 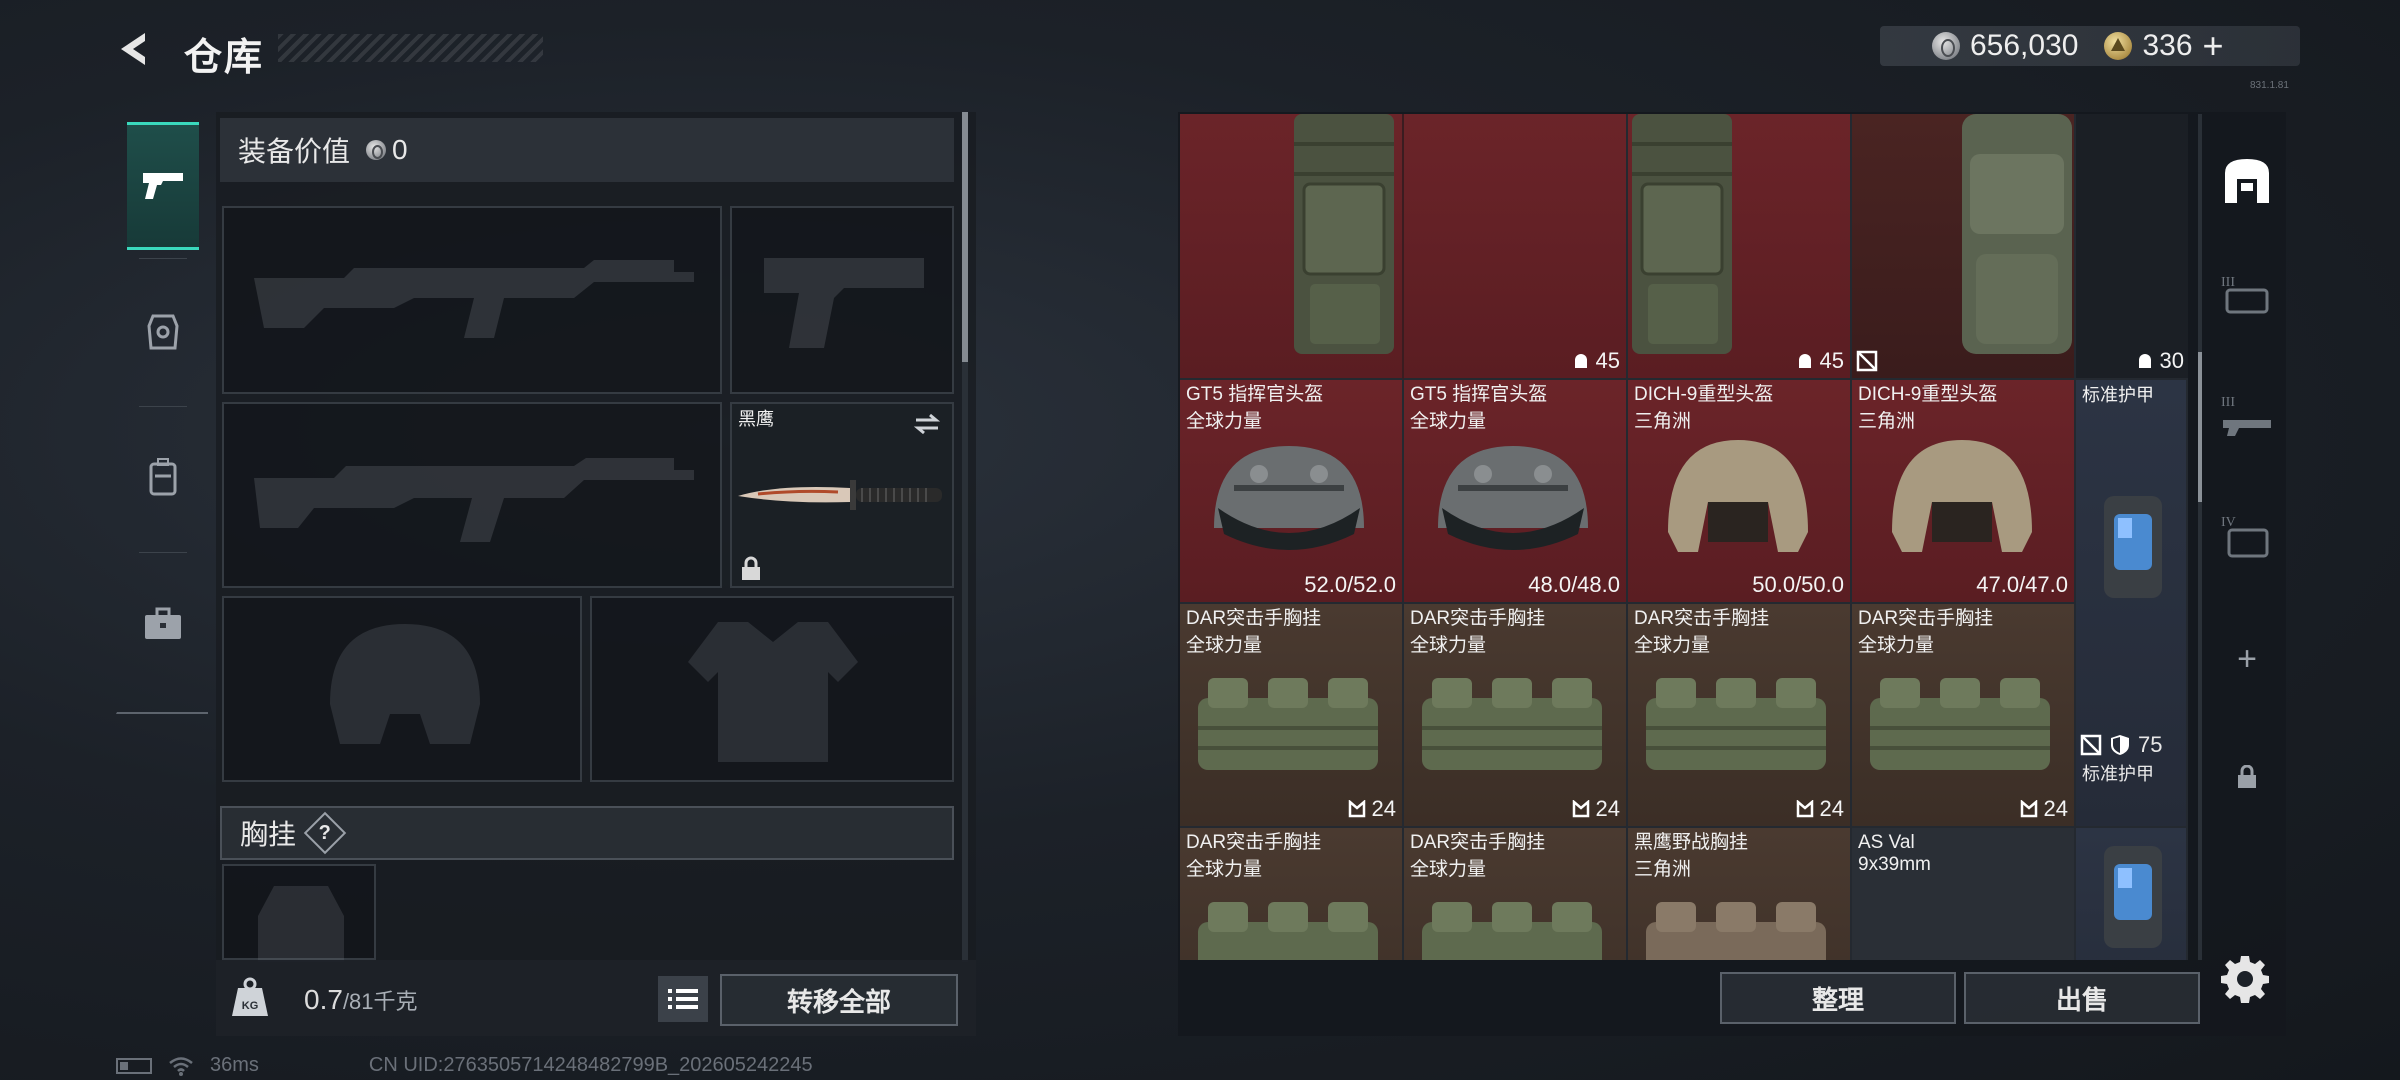 I want to click on tab-case, so click(x=163, y=624).